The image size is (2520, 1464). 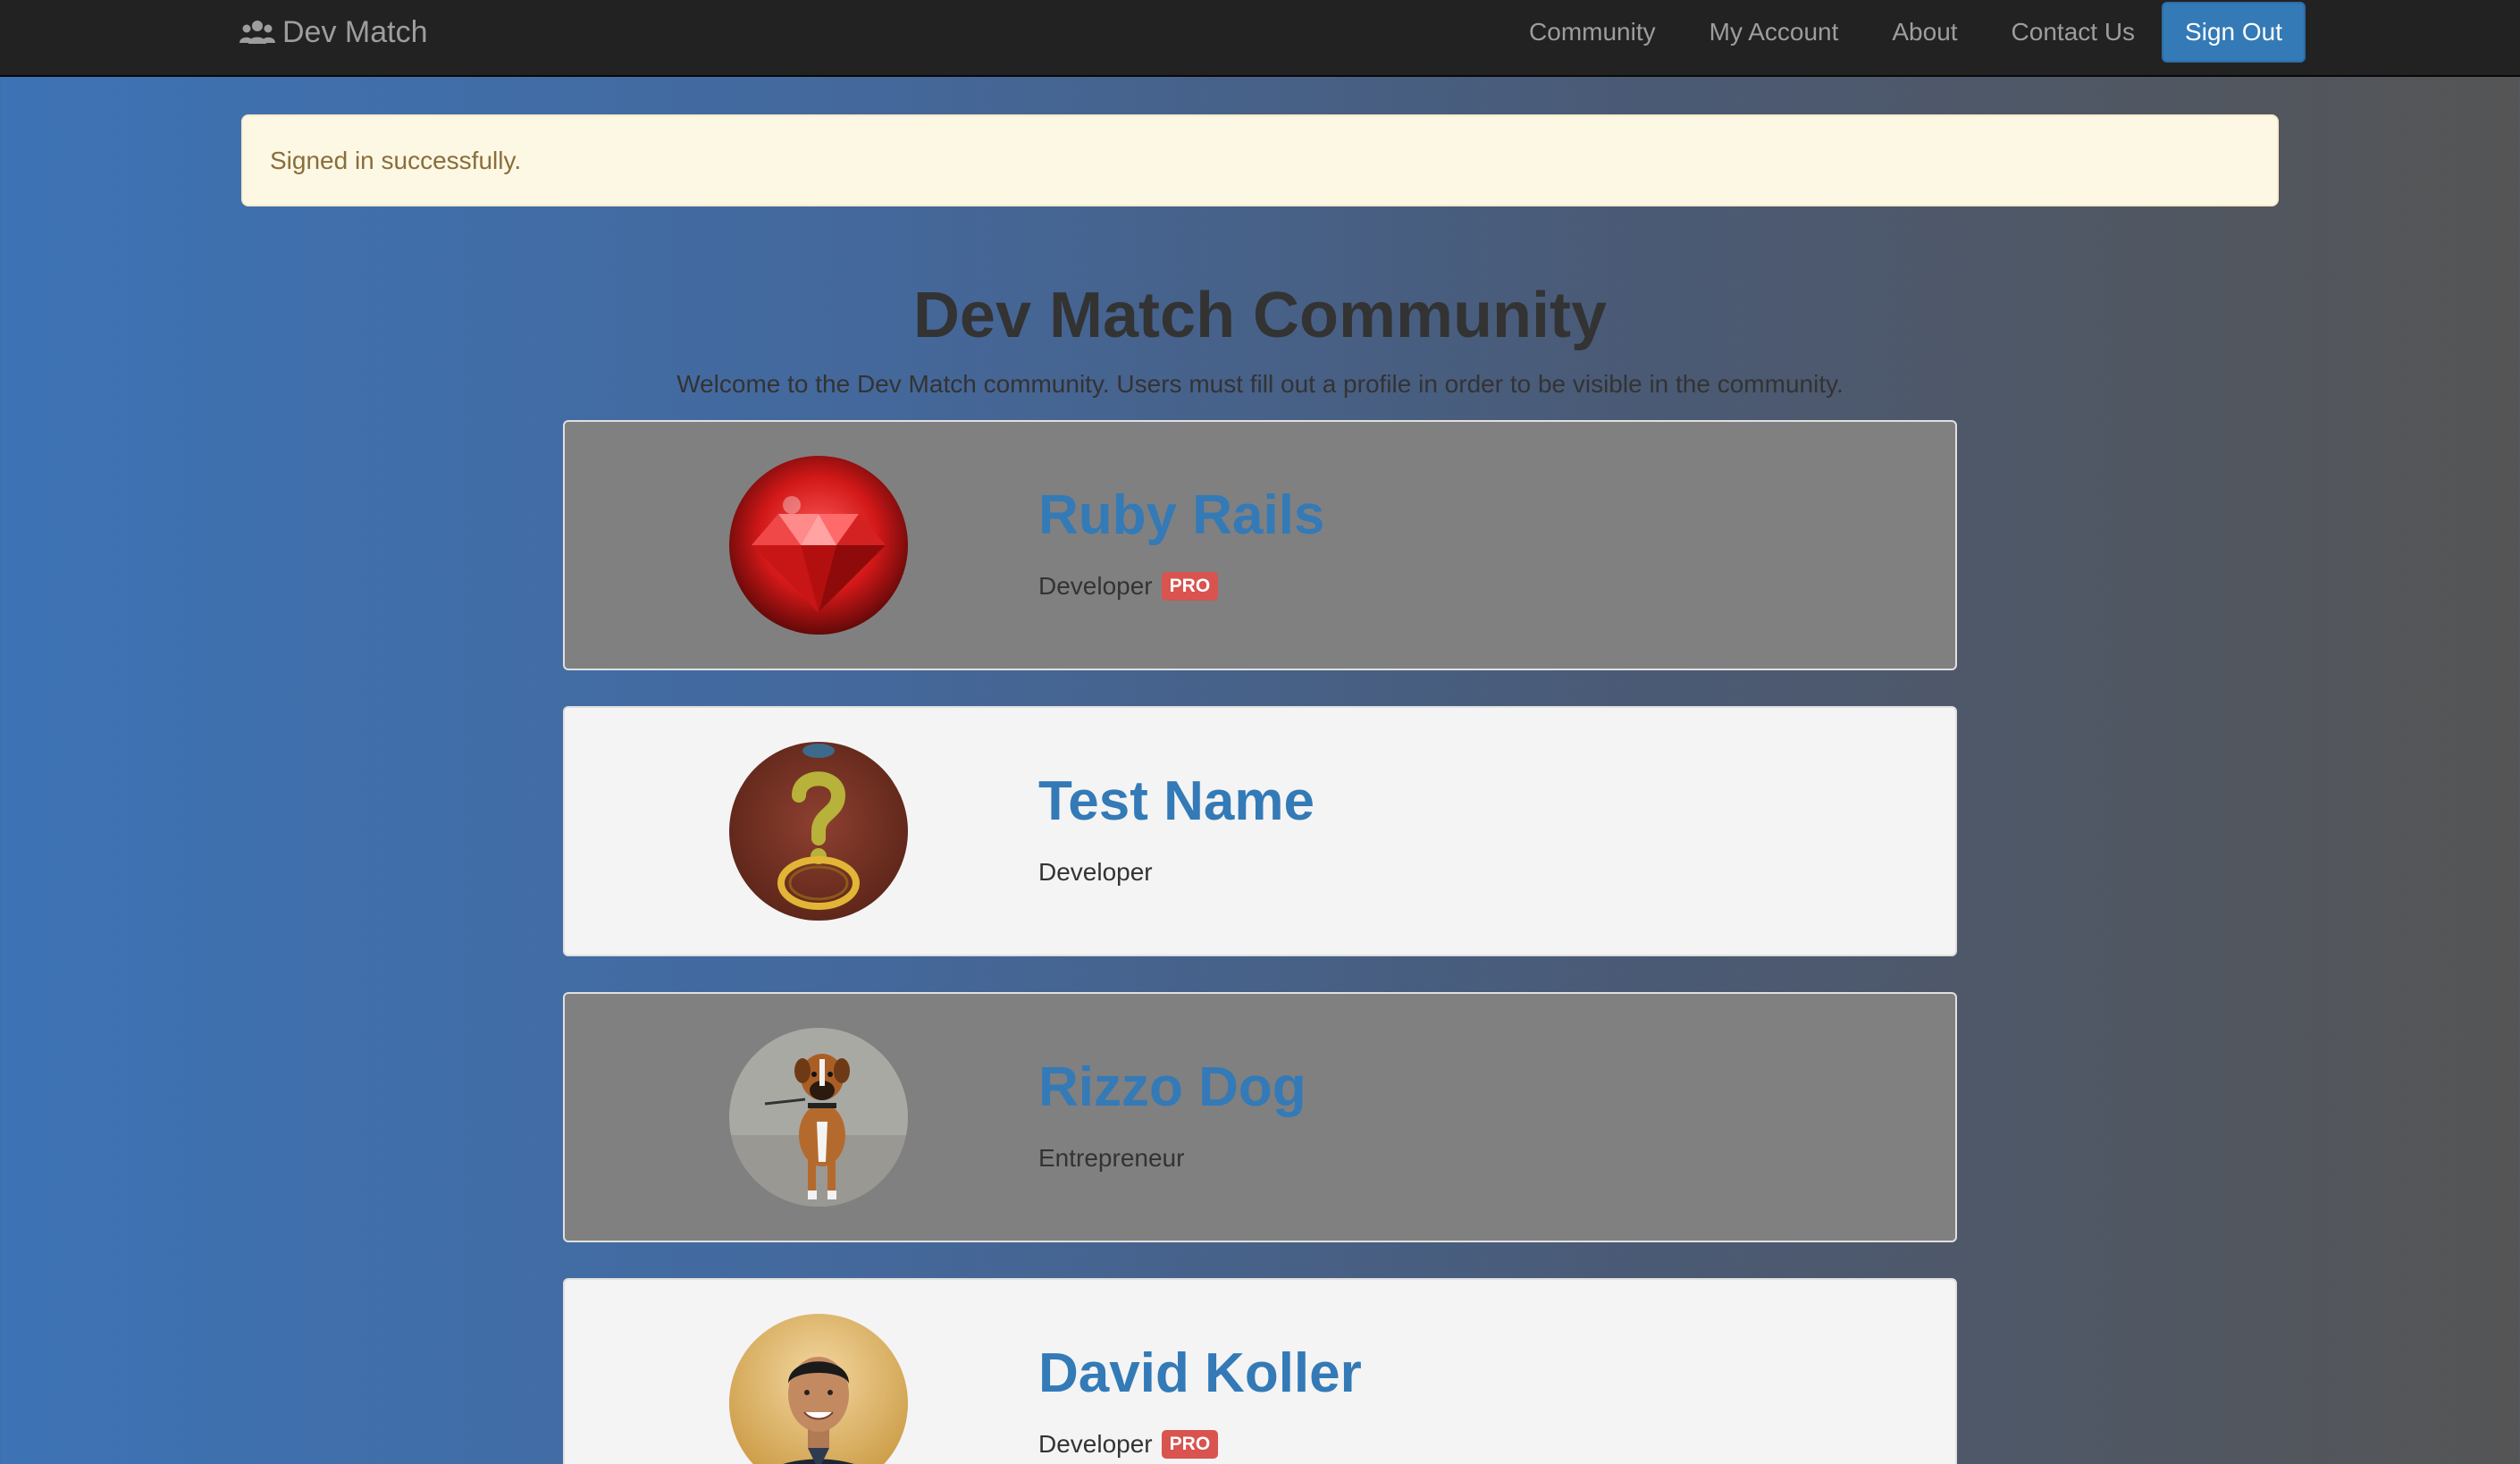 I want to click on flash-alert: Signed in successfully., so click(x=1260, y=160).